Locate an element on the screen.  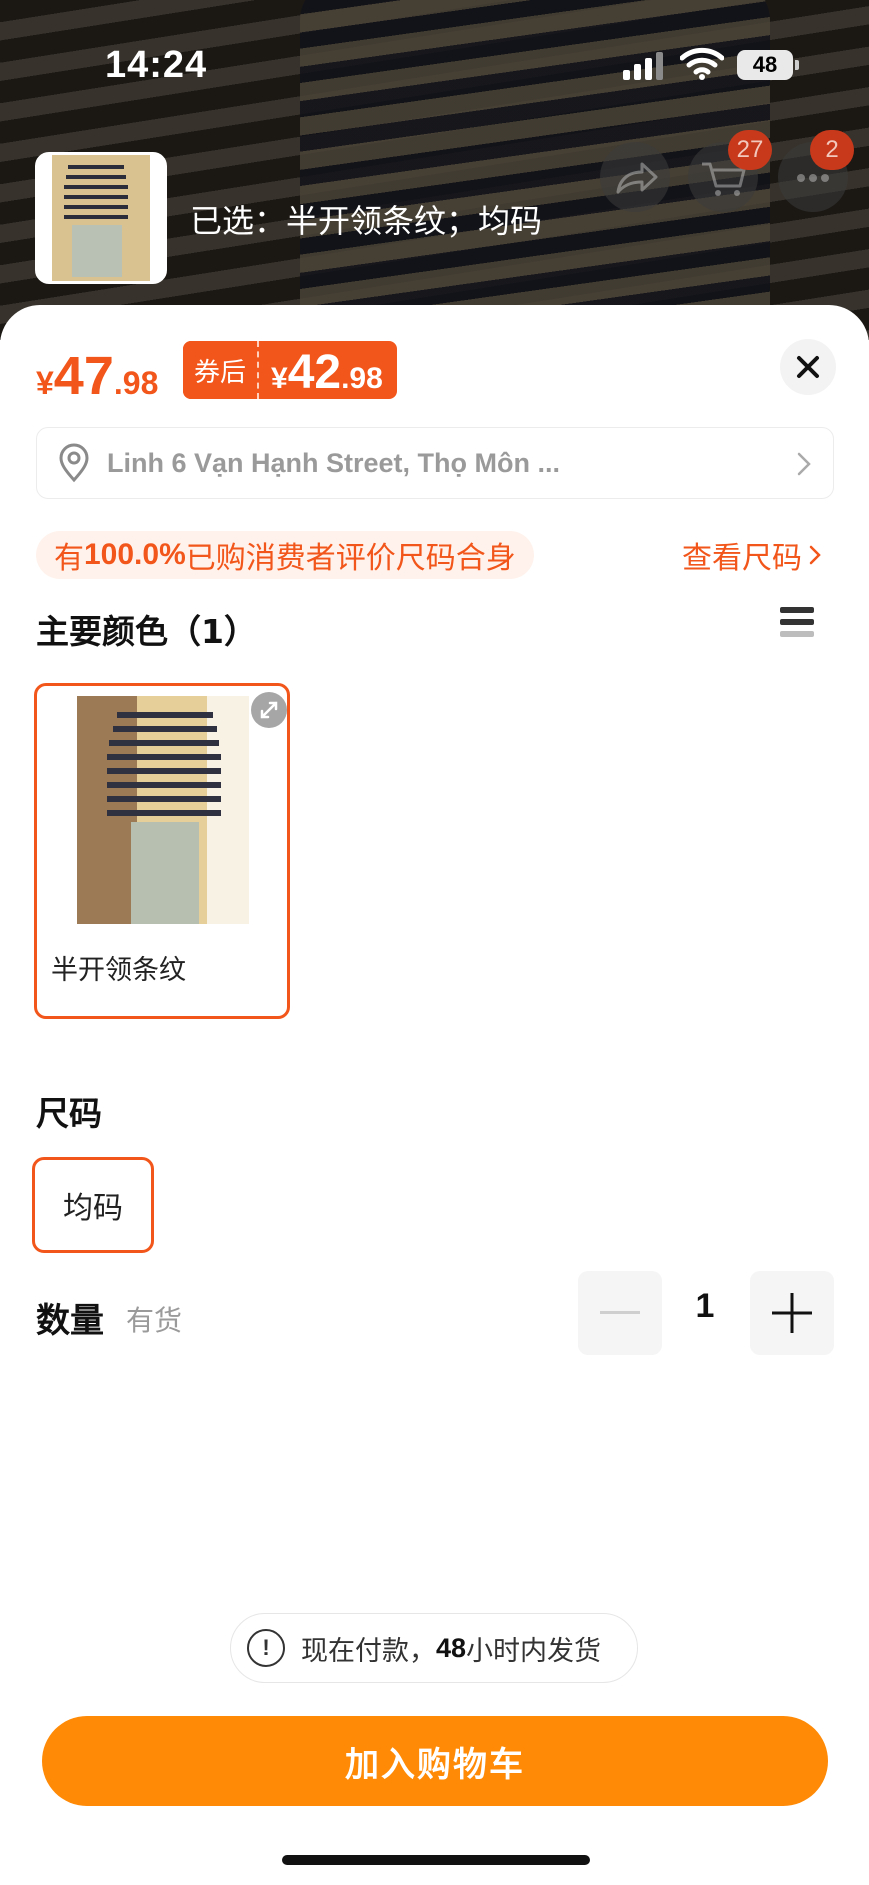
coupon-price: ¥42.98 is located at coordinates (327, 372).